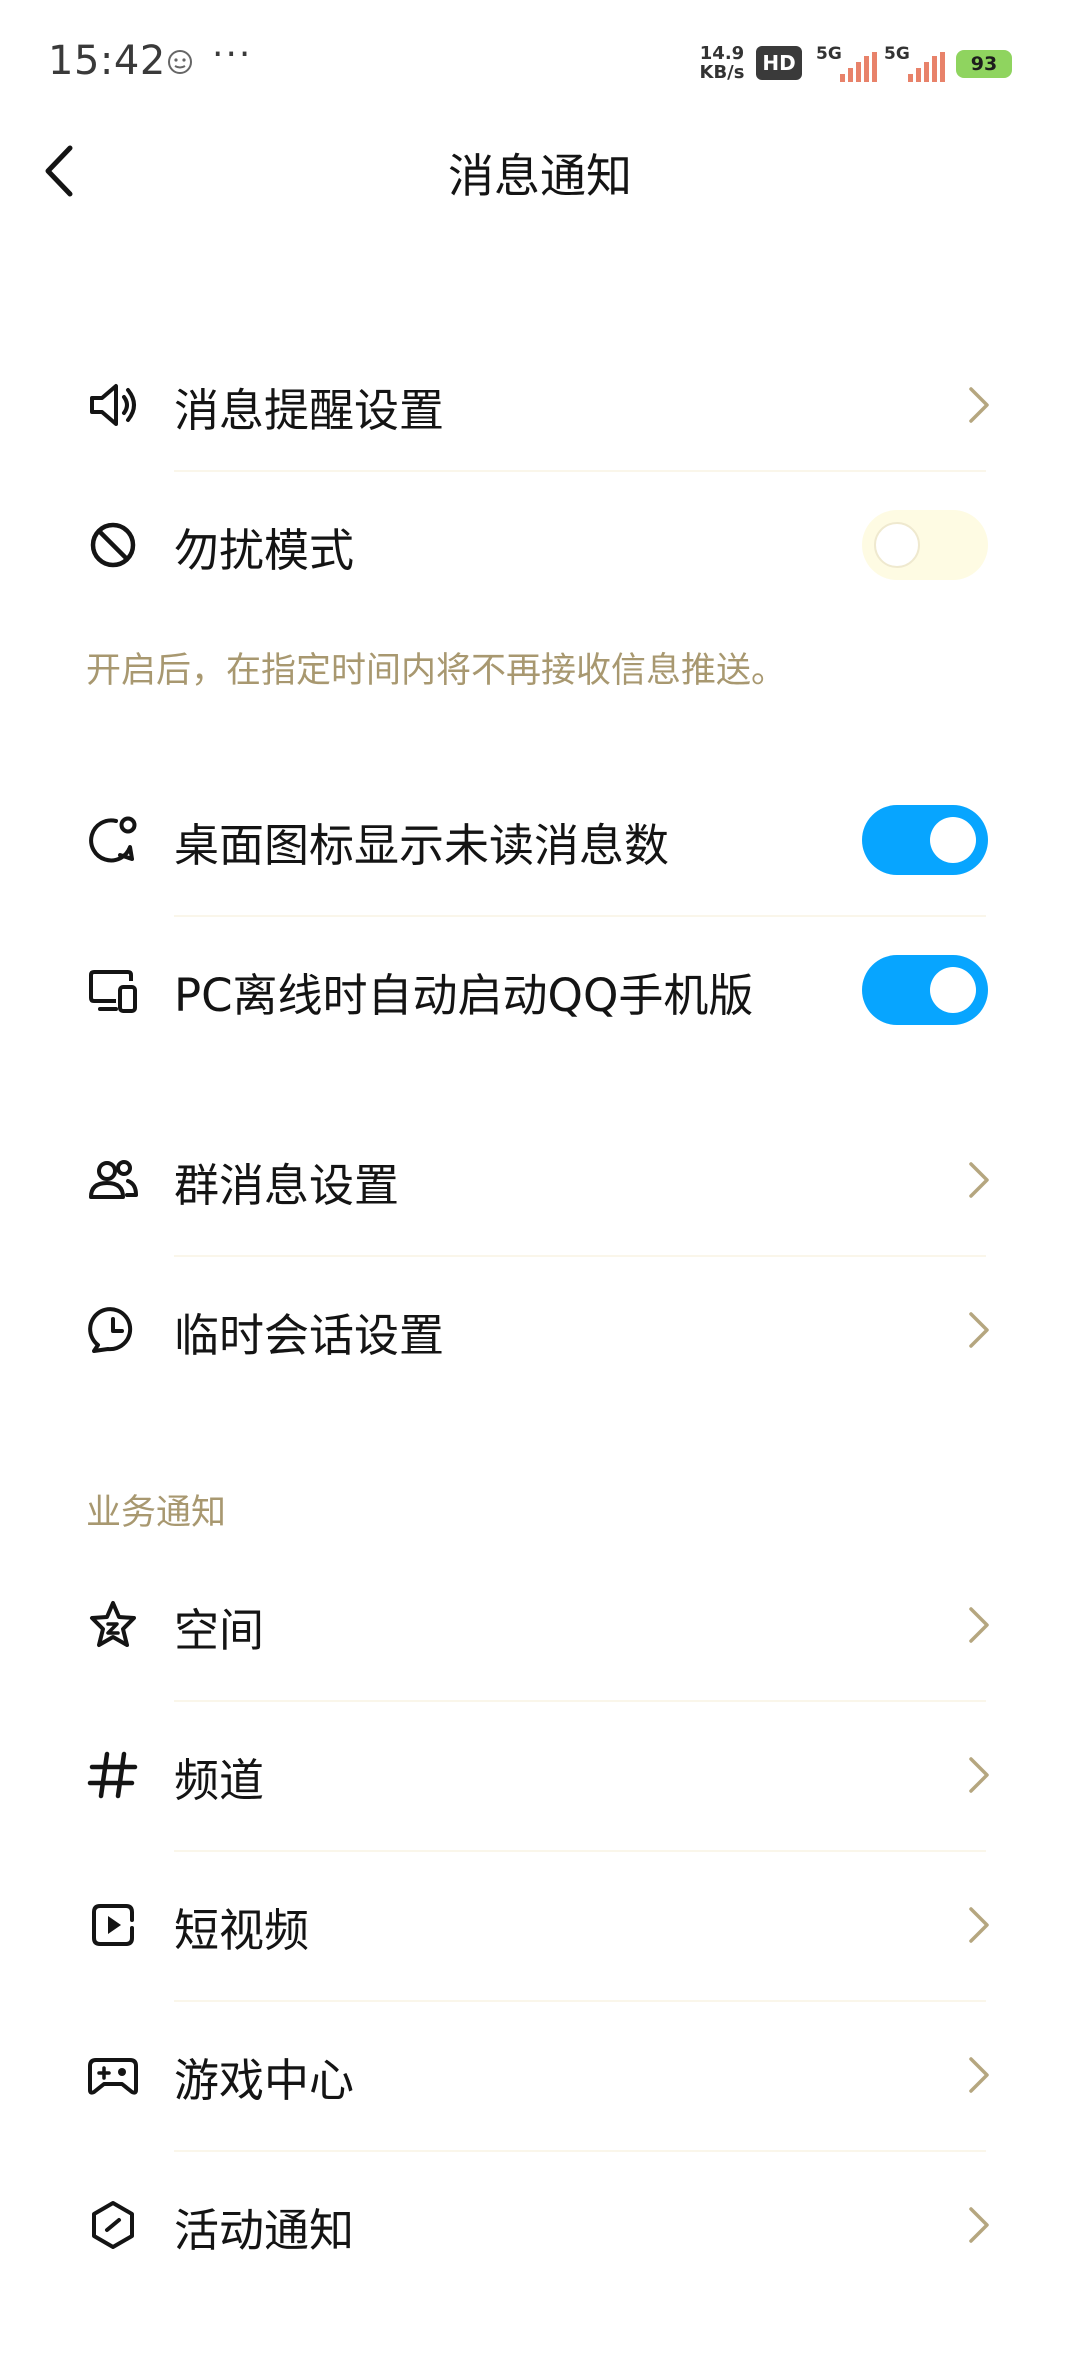 This screenshot has height=2370, width=1080. Describe the element at coordinates (925, 545) in the screenshot. I see `dnd-mode-toggle` at that location.